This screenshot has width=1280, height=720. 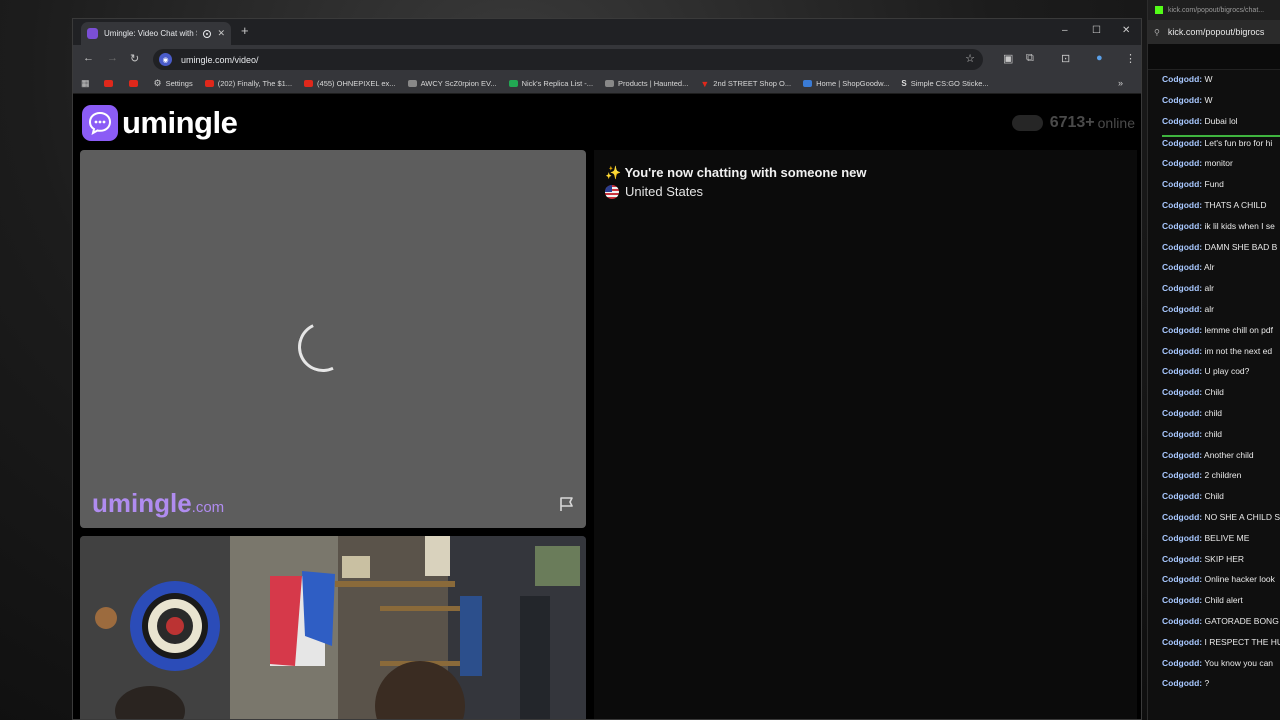 I want to click on chat-message-text: GATORADE BONG, so click(x=1241, y=620).